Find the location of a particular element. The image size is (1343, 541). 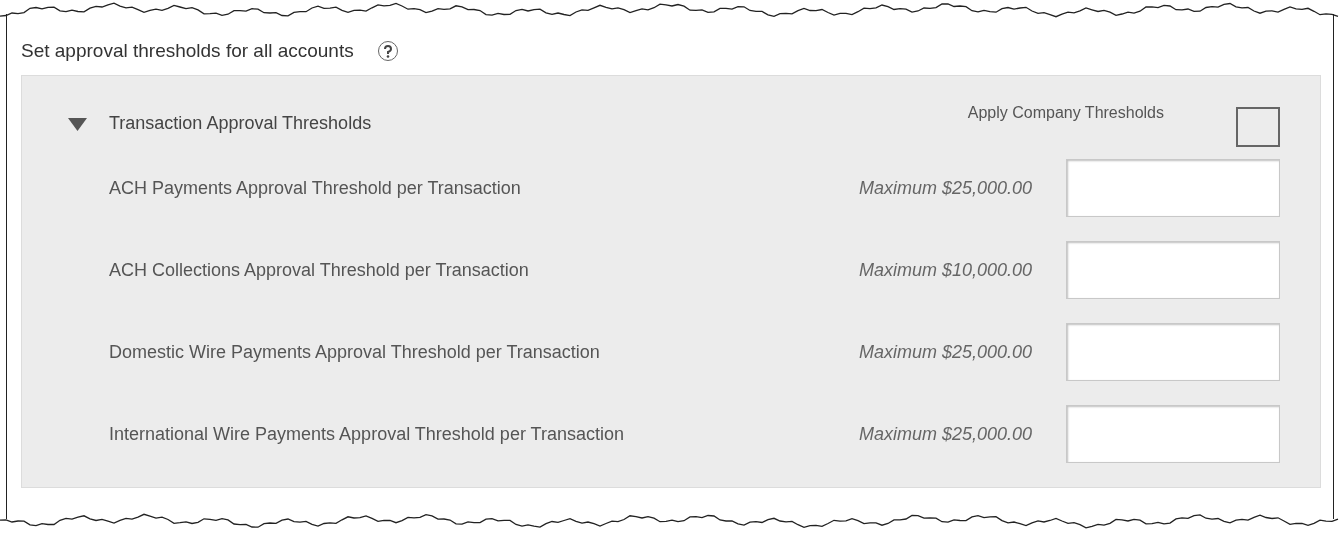

group-heading: Transaction Approval Thresholds is located at coordinates (241, 123).